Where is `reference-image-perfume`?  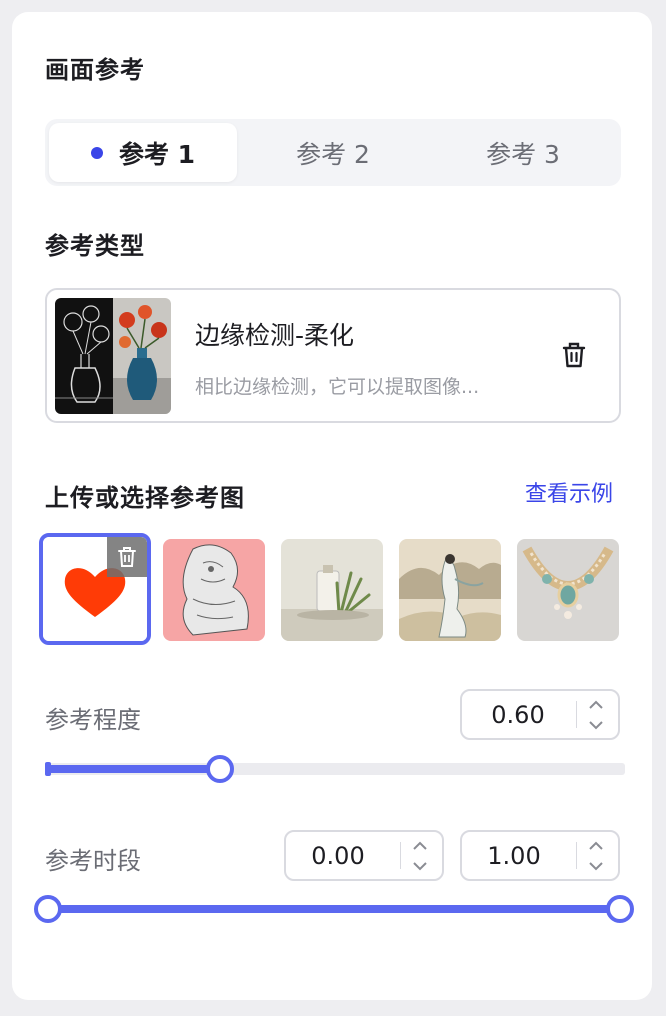
reference-image-perfume is located at coordinates (332, 590).